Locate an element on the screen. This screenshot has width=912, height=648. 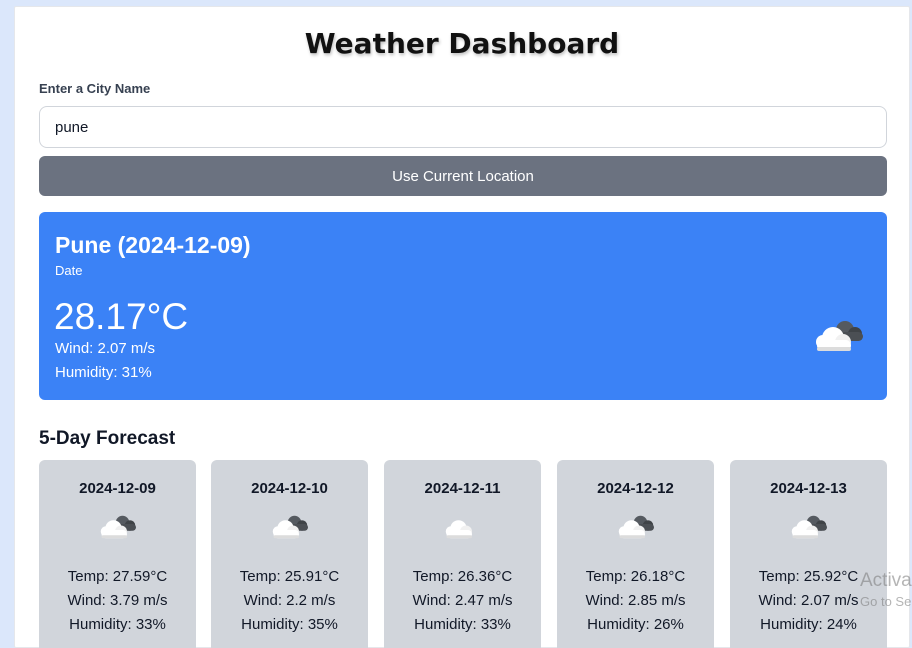
forecast-title: 5-Day Forecast is located at coordinates (107, 438).